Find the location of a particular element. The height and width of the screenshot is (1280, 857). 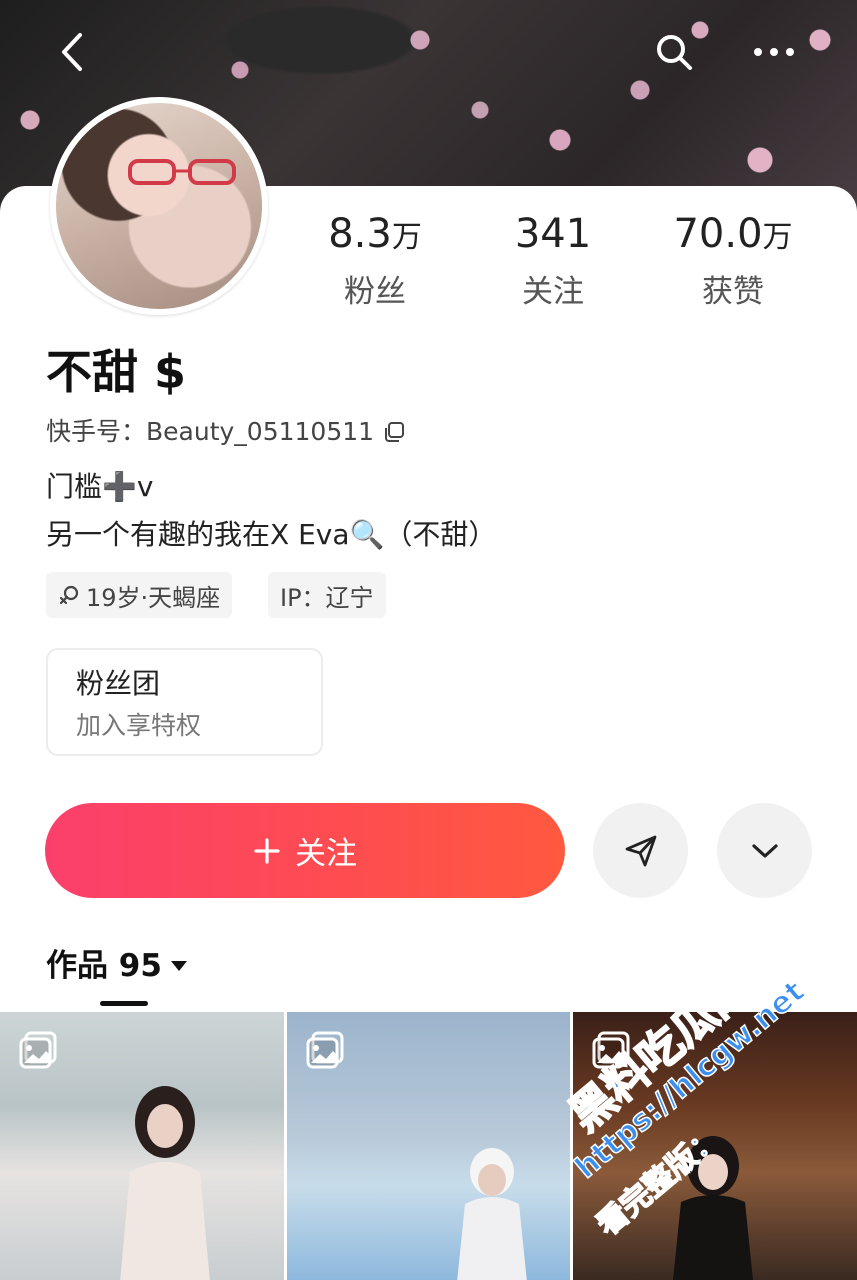

age-tag-label: 19岁·天蝎座 is located at coordinates (153, 597).